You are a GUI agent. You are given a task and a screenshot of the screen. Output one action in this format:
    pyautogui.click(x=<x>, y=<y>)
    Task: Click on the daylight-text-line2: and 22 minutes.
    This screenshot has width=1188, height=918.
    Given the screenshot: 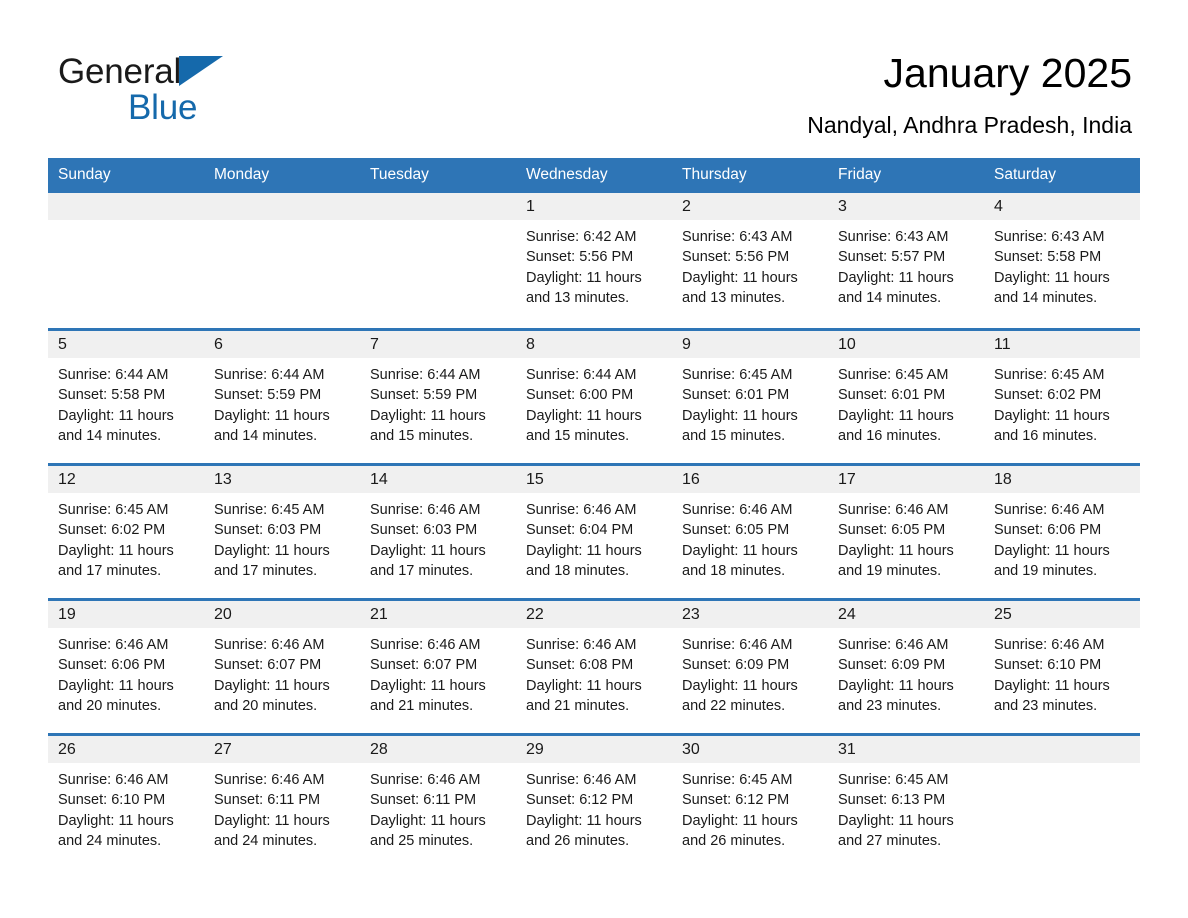 What is the action you would take?
    pyautogui.click(x=734, y=705)
    